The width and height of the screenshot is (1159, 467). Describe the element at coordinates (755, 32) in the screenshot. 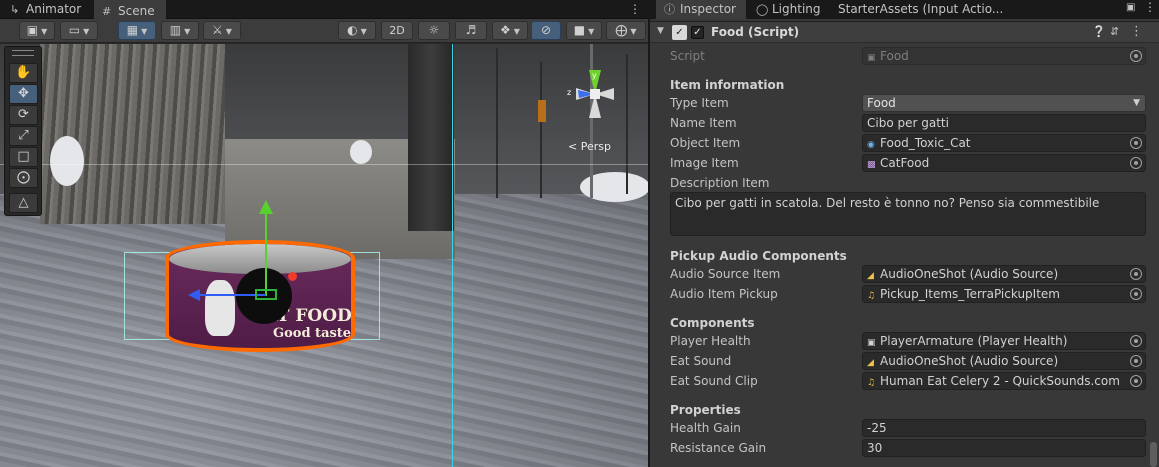

I see `component-title: Food (Script)` at that location.